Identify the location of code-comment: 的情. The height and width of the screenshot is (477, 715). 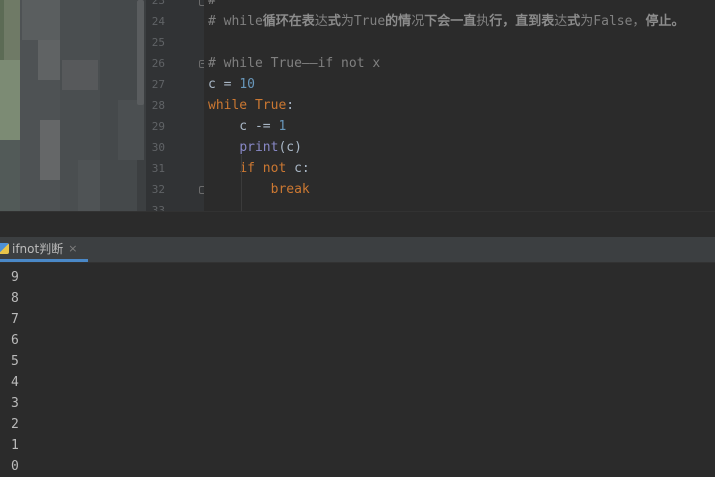
(398, 21).